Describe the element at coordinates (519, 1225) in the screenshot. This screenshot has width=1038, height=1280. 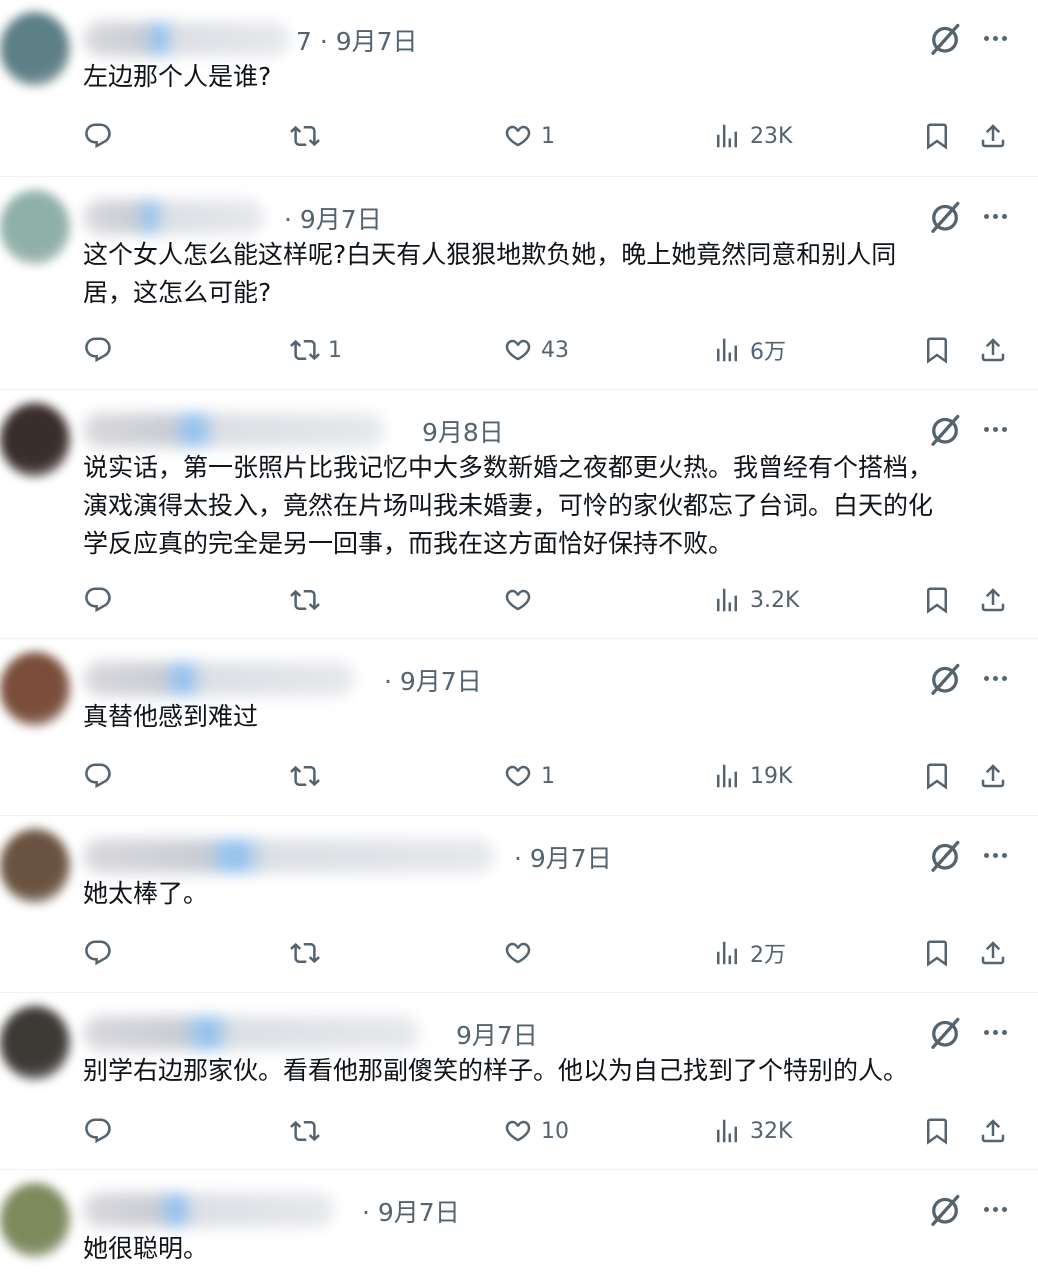
I see `tweet: · 9月7日 她很聪明。` at that location.